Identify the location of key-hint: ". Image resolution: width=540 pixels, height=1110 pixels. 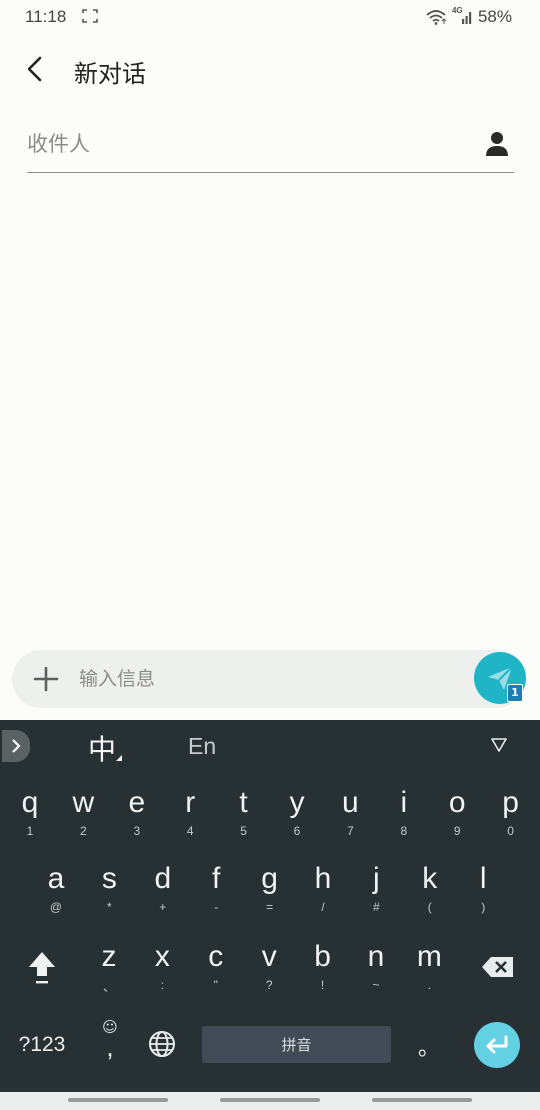
(215, 985).